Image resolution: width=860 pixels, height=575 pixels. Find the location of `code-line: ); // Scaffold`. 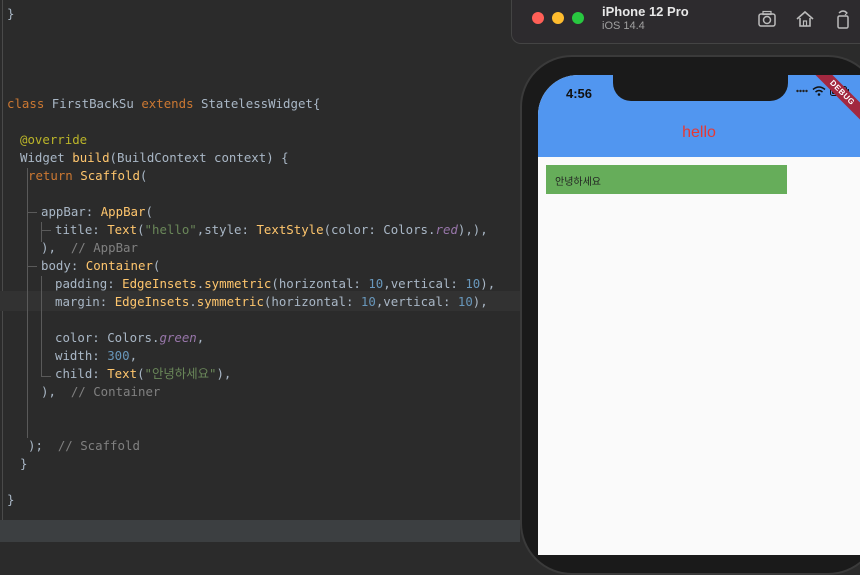

code-line: ); // Scaffold is located at coordinates (84, 446).